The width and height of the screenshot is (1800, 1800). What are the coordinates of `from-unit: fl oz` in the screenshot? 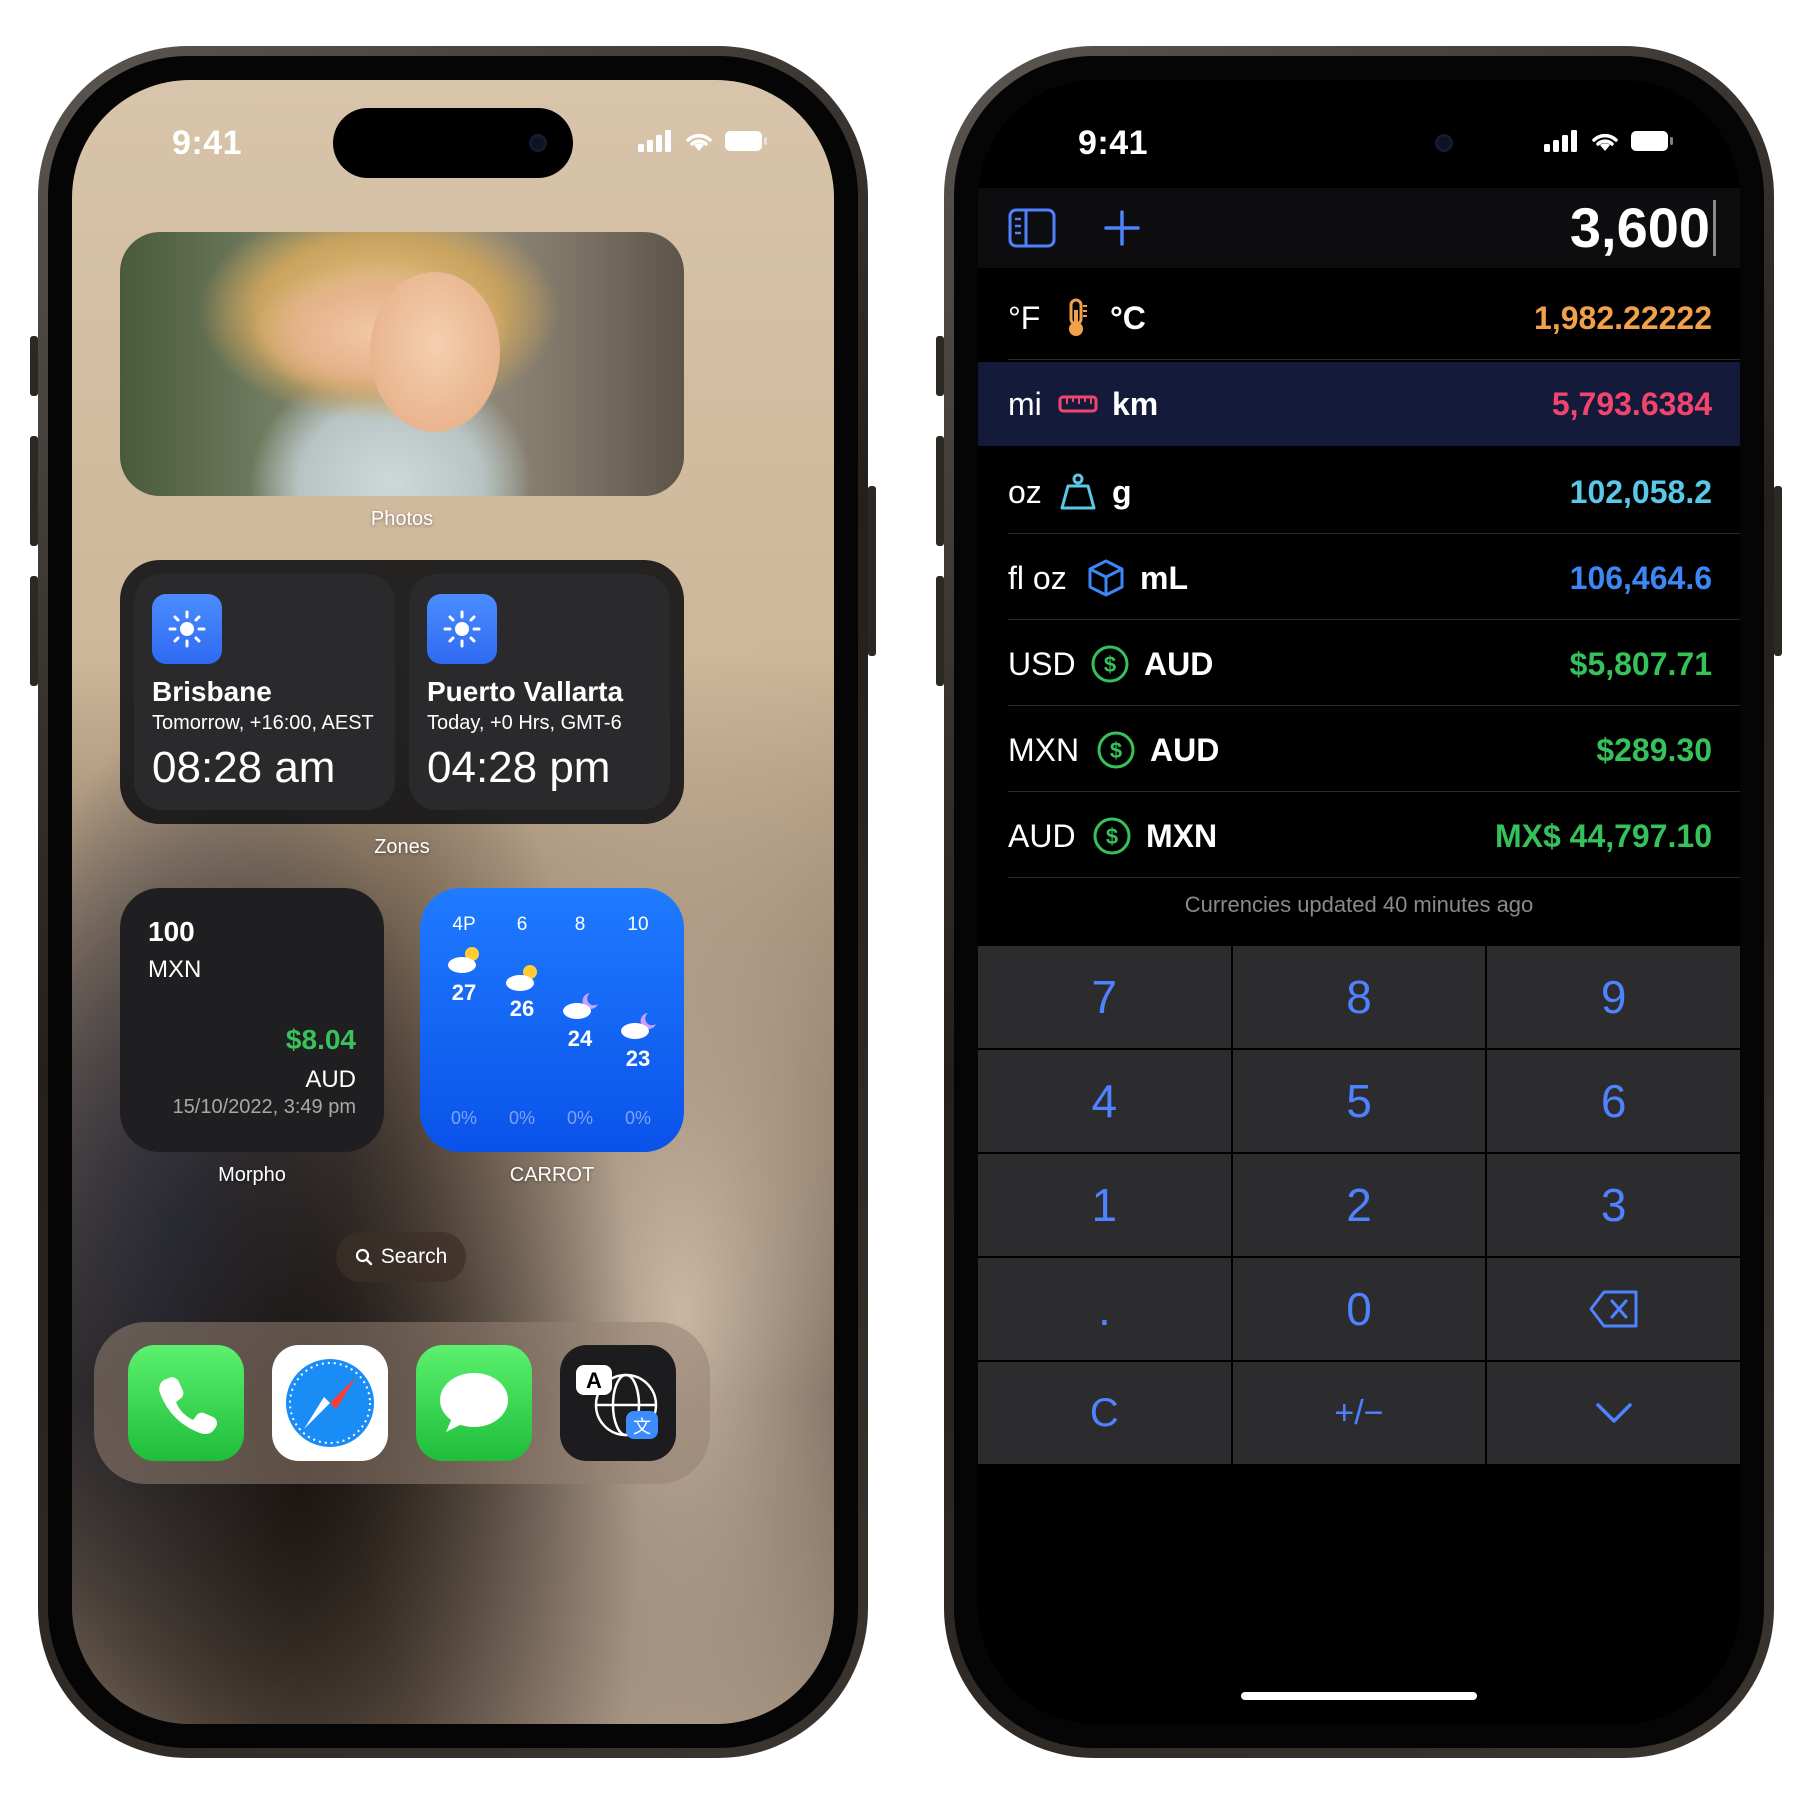 It's located at (1037, 578).